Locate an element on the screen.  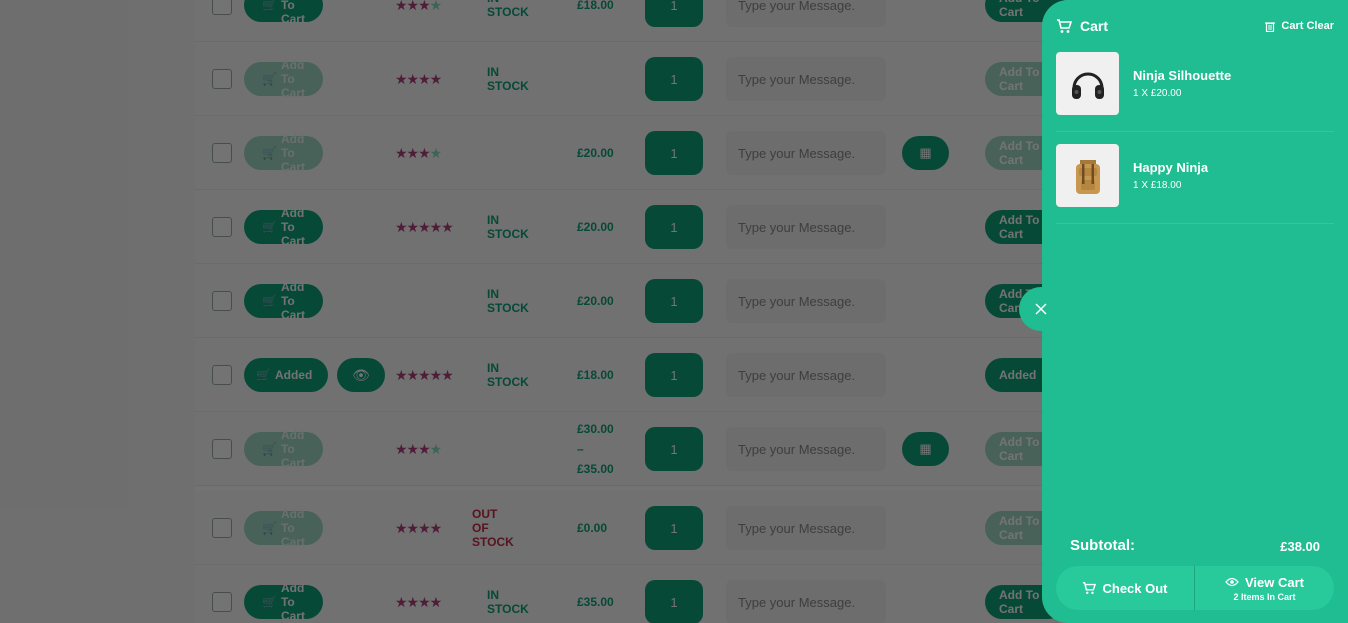
trash-icon is located at coordinates (1270, 26).